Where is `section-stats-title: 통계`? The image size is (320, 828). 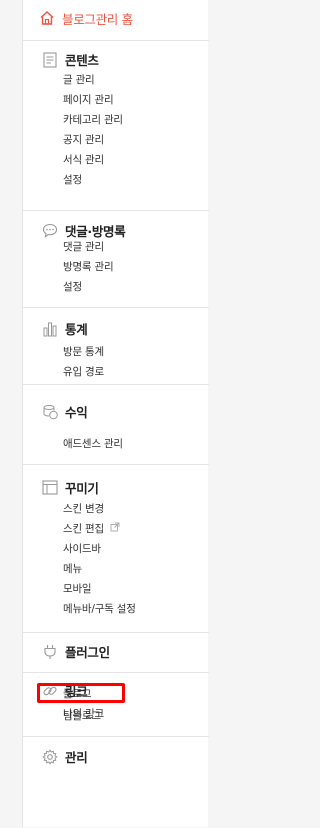
section-stats-title: 통계 is located at coordinates (76, 329).